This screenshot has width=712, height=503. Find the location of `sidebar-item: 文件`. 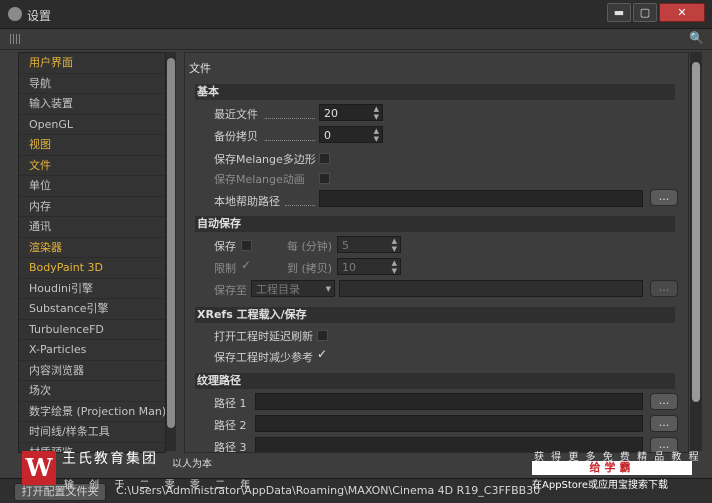

sidebar-item: 文件 is located at coordinates (92, 166).